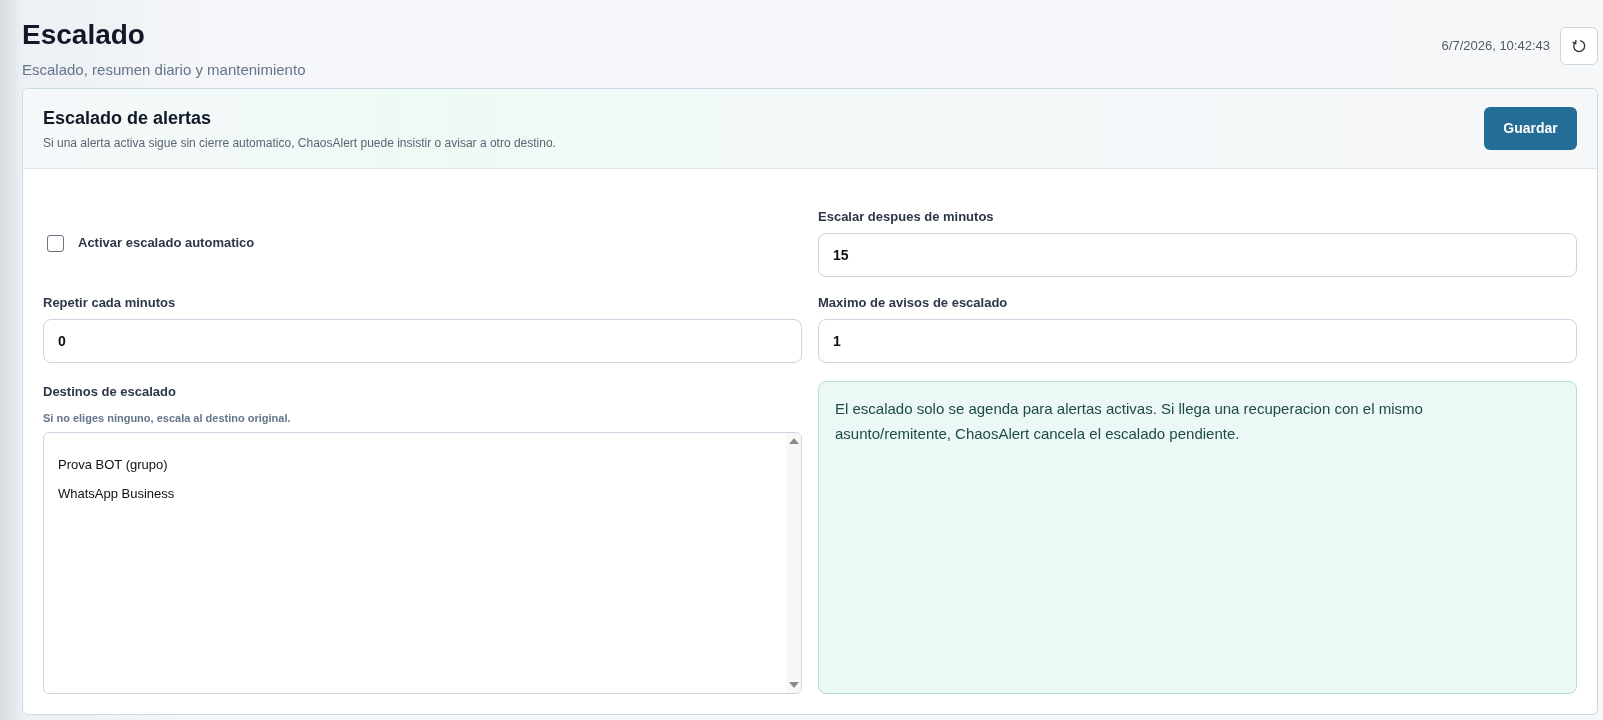 This screenshot has width=1603, height=720. Describe the element at coordinates (167, 418) in the screenshot. I see `field-hint: Si no eliges ninguno, escala al destino original.` at that location.